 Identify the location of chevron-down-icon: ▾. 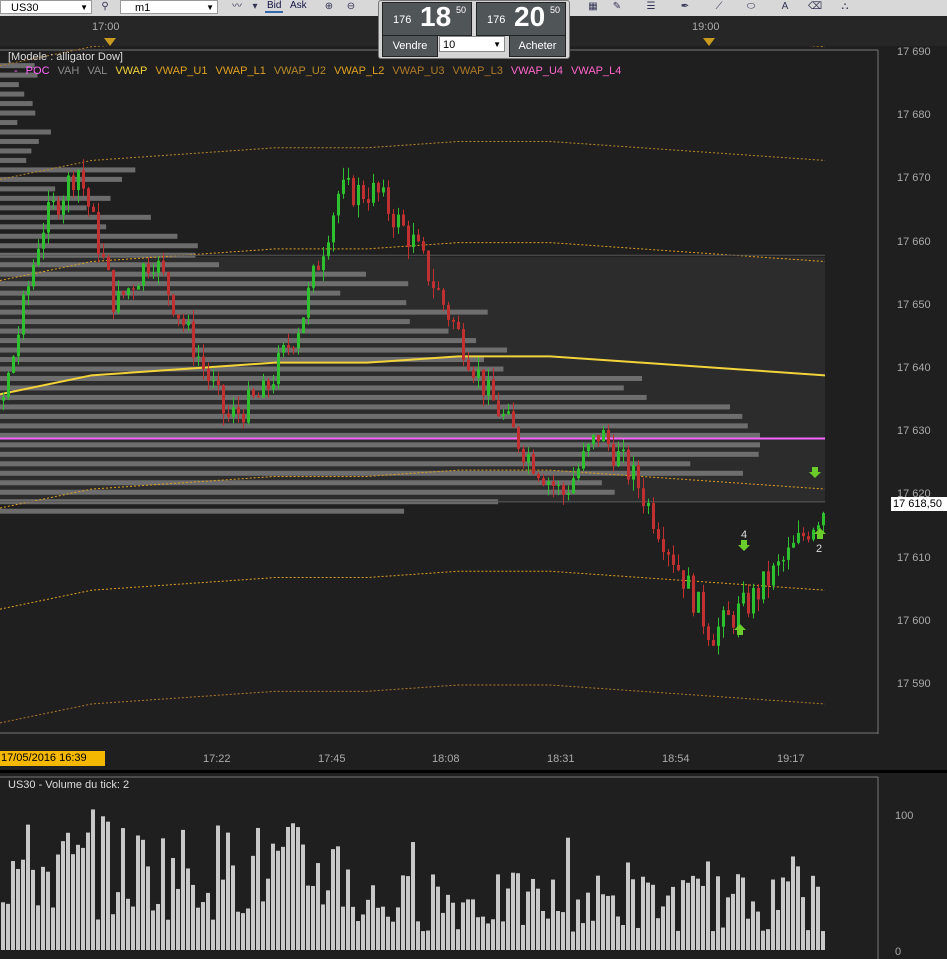
(255, 7).